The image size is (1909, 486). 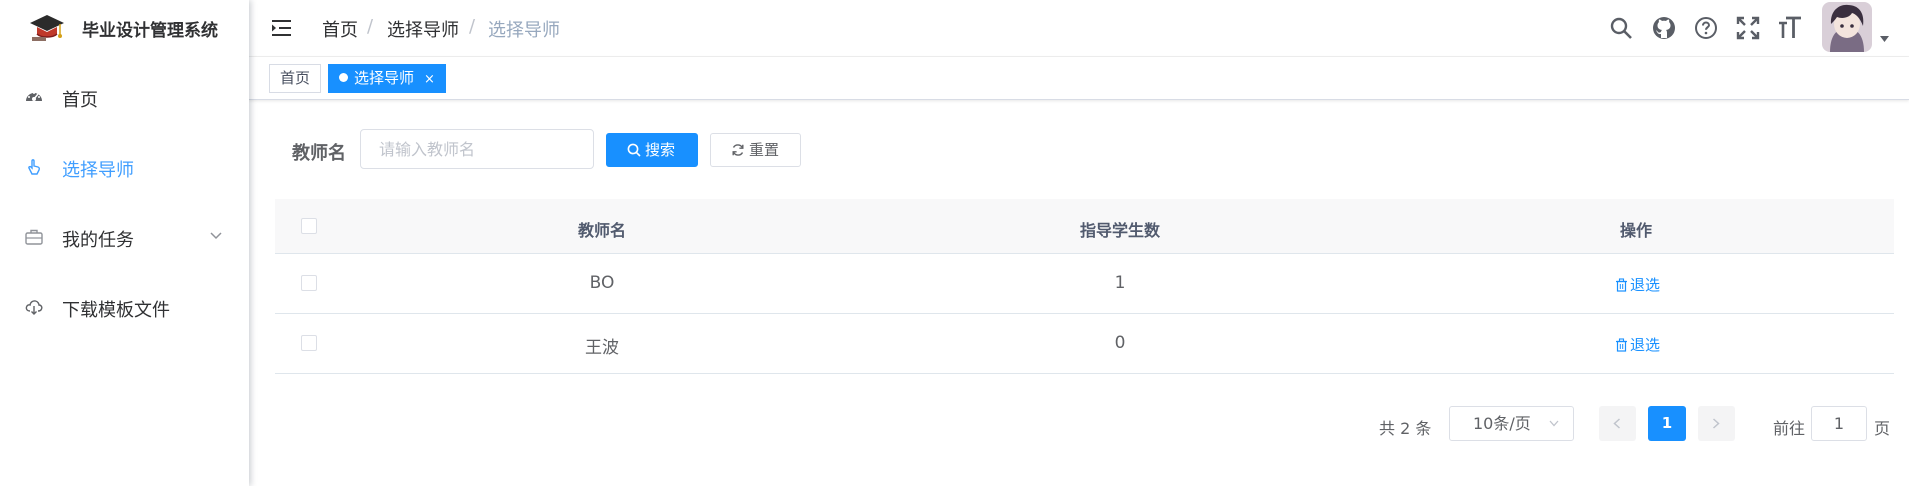 I want to click on tag-select-advisor: 选择导师 ×, so click(x=387, y=78).